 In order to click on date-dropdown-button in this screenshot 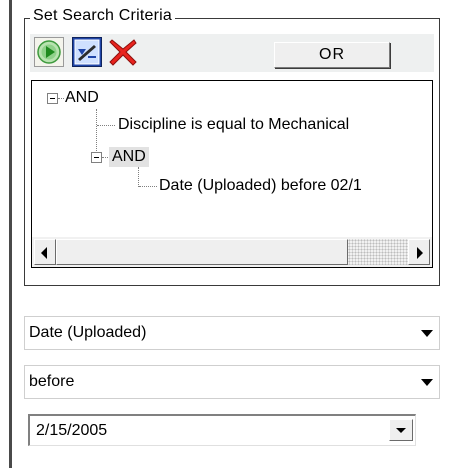, I will do `click(401, 430)`.